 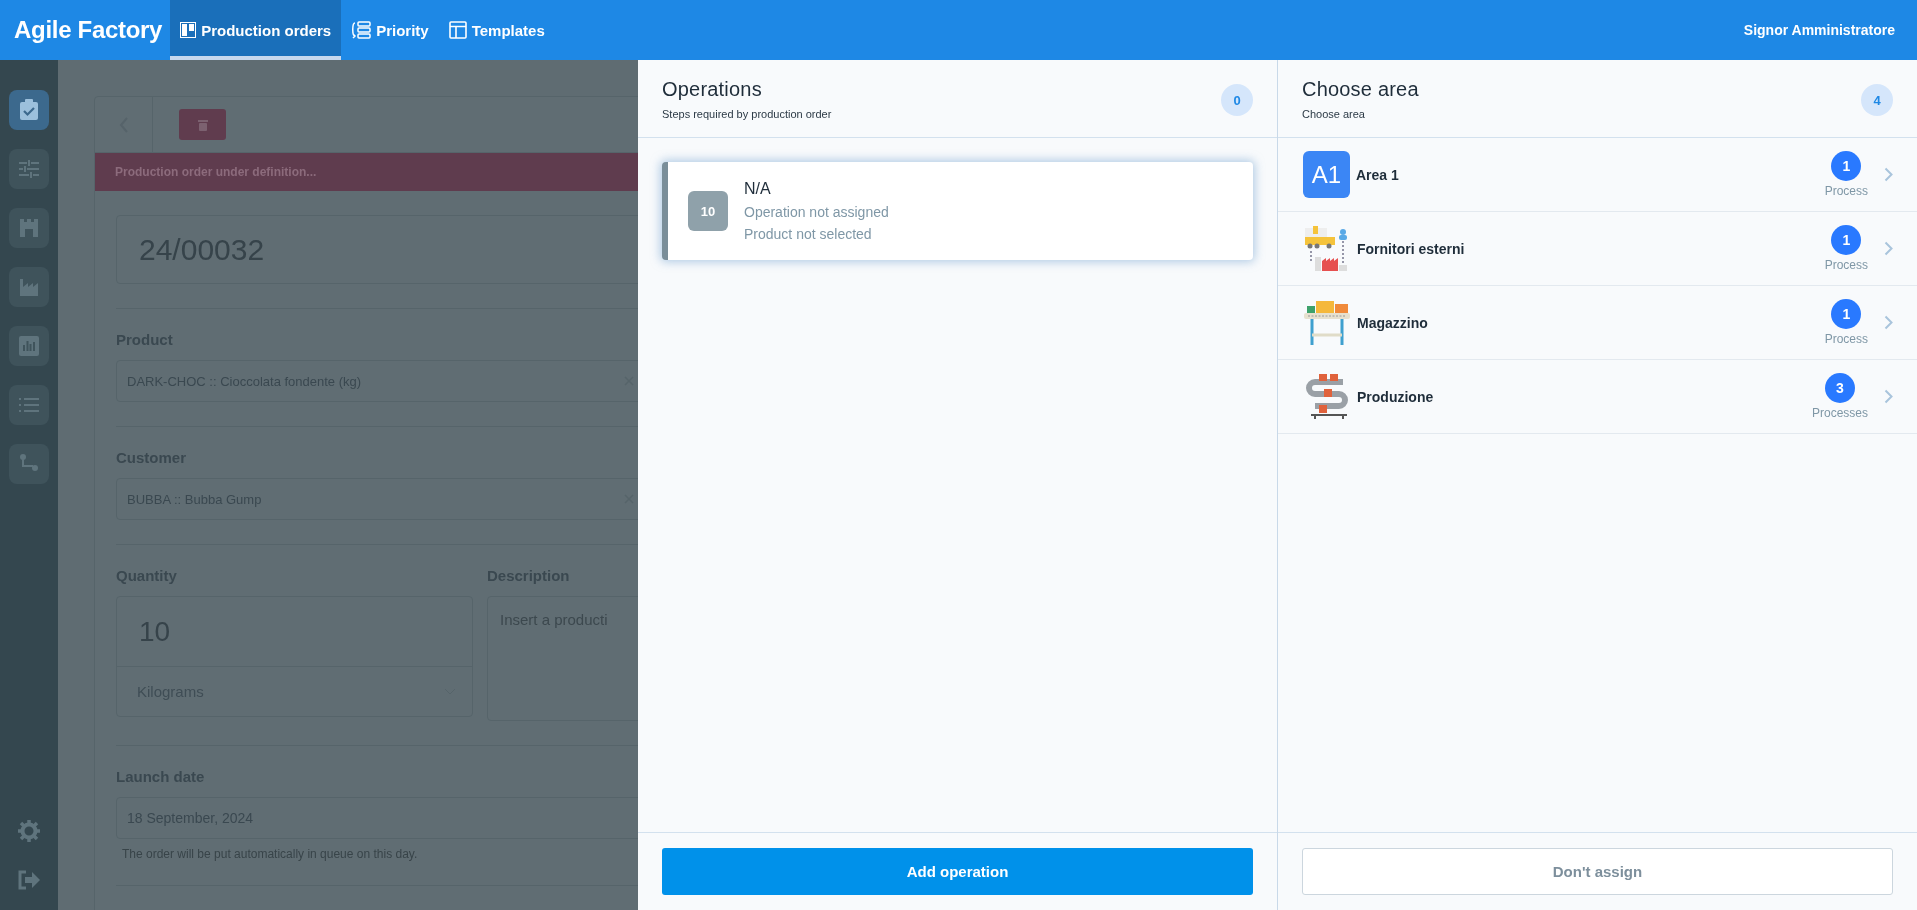 I want to click on panel-subtitle: Steps required by production order, so click(x=747, y=114).